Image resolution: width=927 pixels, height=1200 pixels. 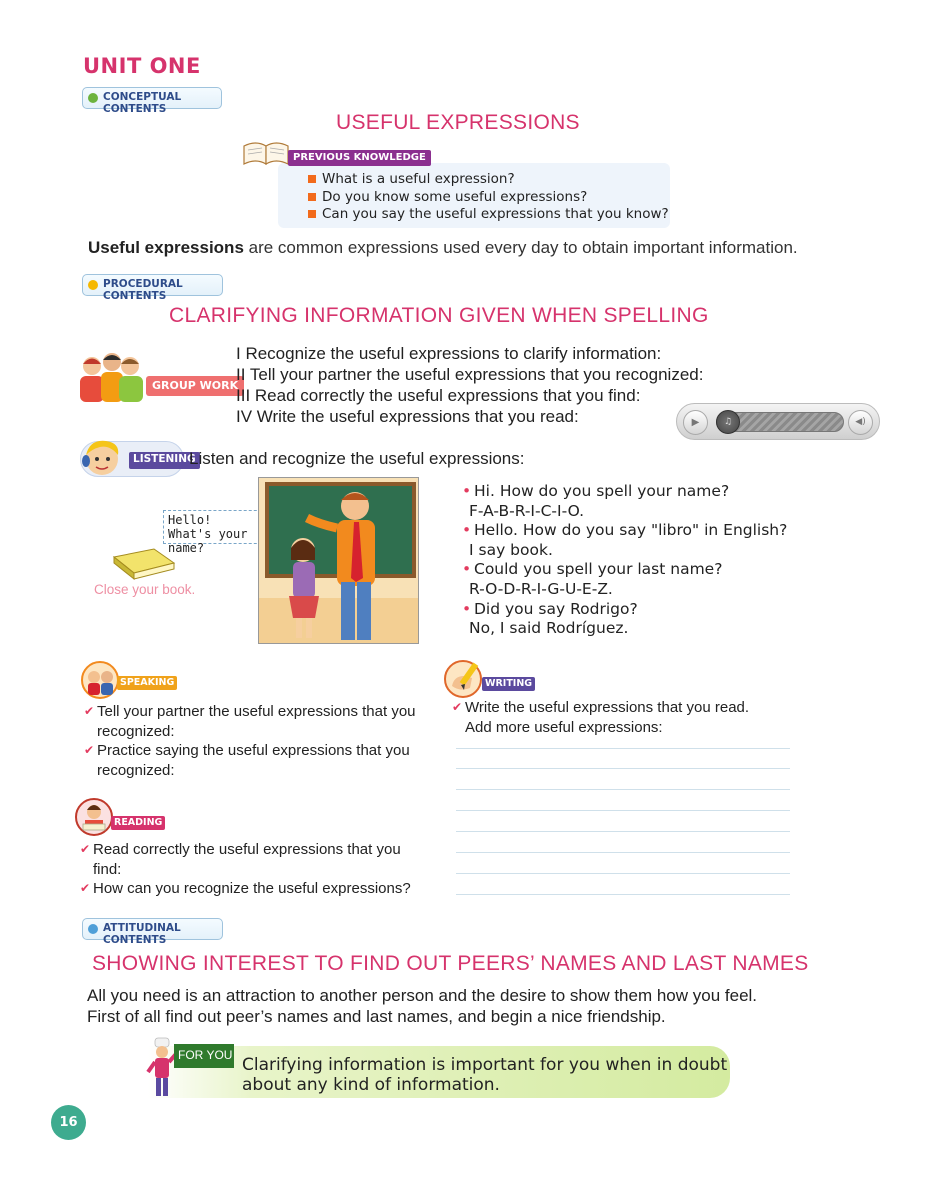 What do you see at coordinates (489, 180) in the screenshot?
I see `list-item: What is a useful expression?` at bounding box center [489, 180].